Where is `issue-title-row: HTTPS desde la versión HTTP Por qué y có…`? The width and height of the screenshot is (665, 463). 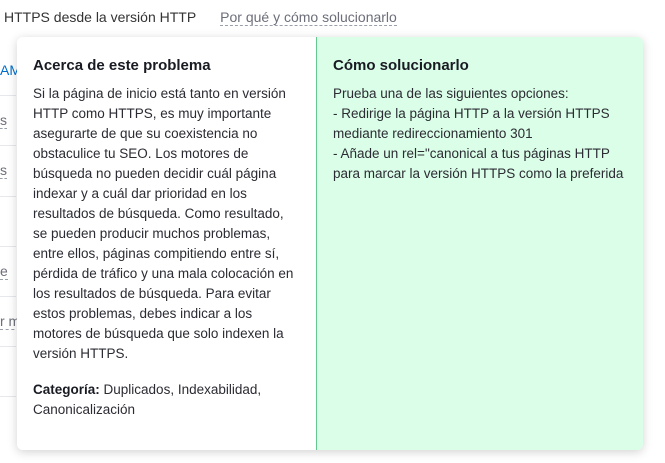
issue-title-row: HTTPS desde la versión HTTP Por qué y có… is located at coordinates (200, 17).